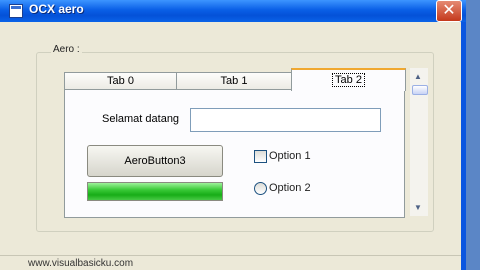 The width and height of the screenshot is (480, 270). Describe the element at coordinates (81, 263) in the screenshot. I see `status-text: www.visualbasicku.com` at that location.